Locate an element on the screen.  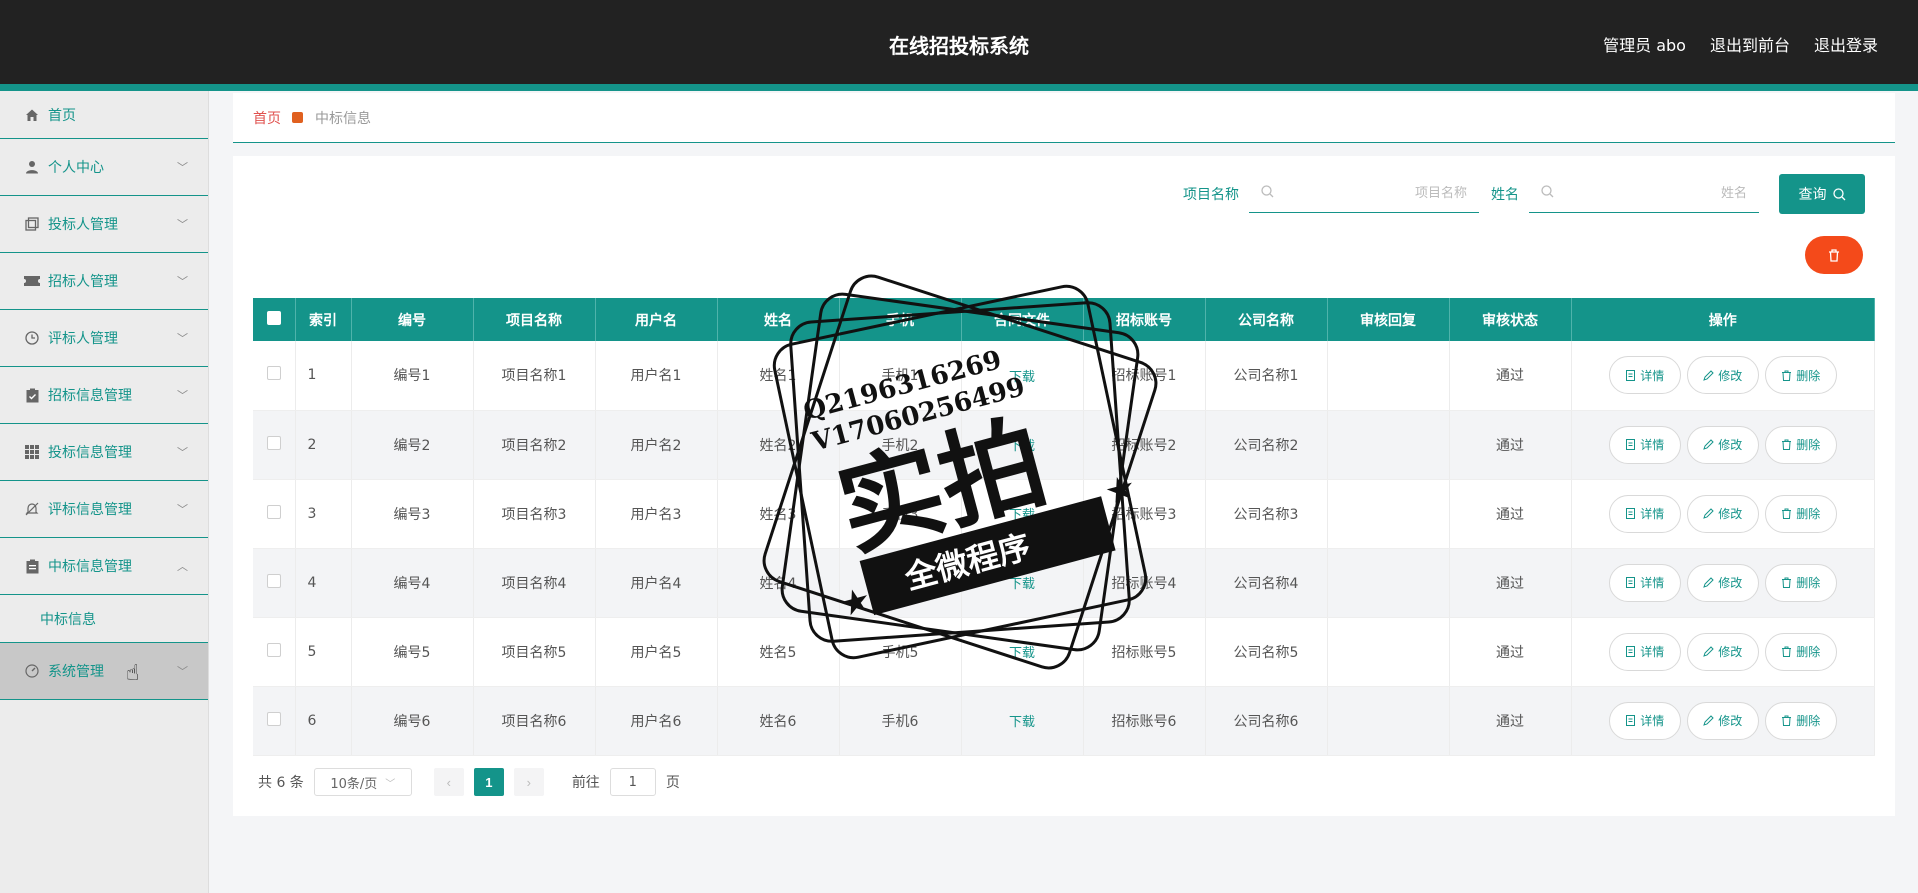
sidebar-item-label: 投标信息管理 is located at coordinates (90, 453).